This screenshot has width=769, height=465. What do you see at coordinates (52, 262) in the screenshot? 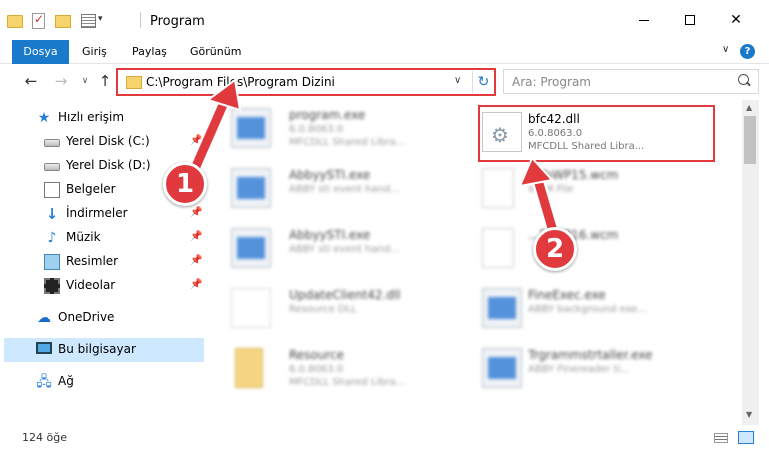
I see `pictures-icon` at bounding box center [52, 262].